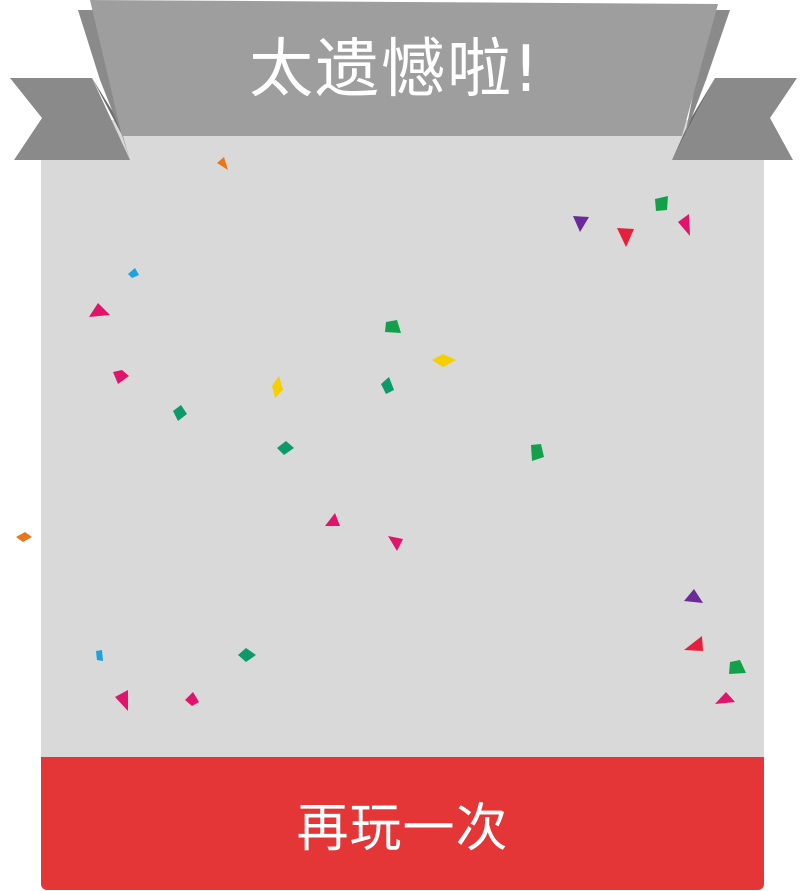  Describe the element at coordinates (24, 537) in the screenshot. I see `confetti-piece` at that location.